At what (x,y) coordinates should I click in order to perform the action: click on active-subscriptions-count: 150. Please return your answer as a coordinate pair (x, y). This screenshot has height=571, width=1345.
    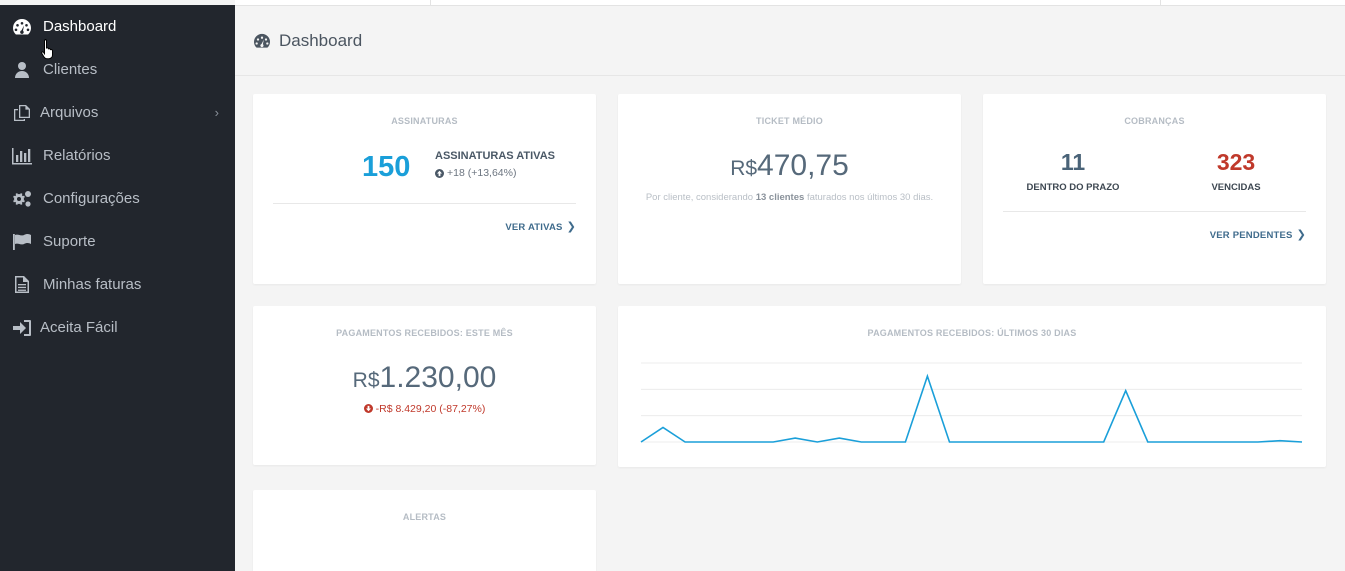
    Looking at the image, I should click on (386, 167).